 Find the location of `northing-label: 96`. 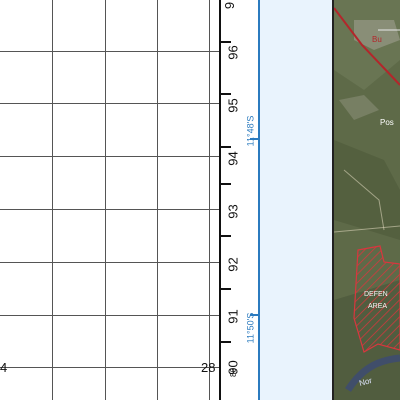

northing-label: 96 is located at coordinates (233, 52).